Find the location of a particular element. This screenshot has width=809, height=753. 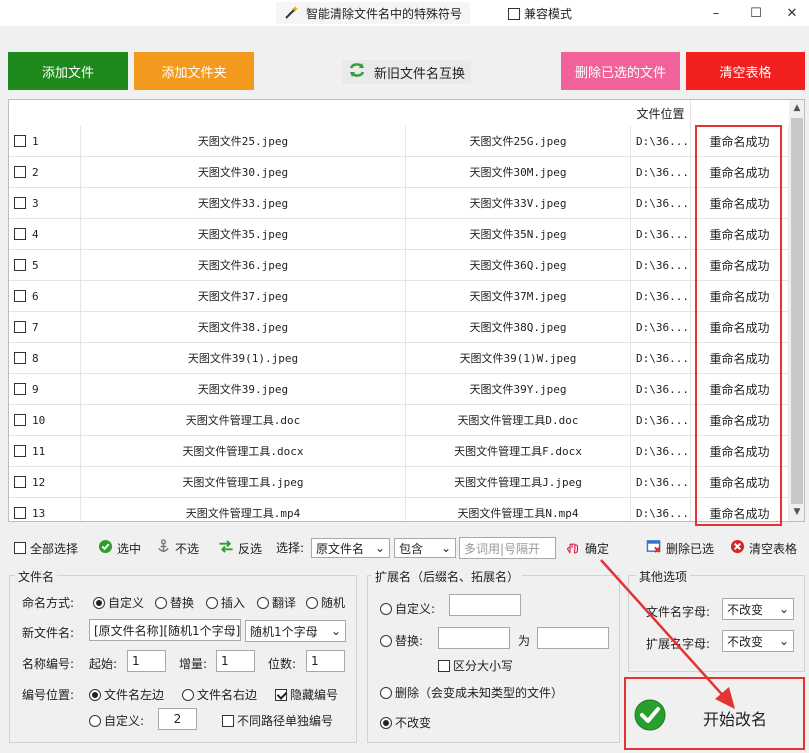

select-button: 选中 is located at coordinates (119, 548).